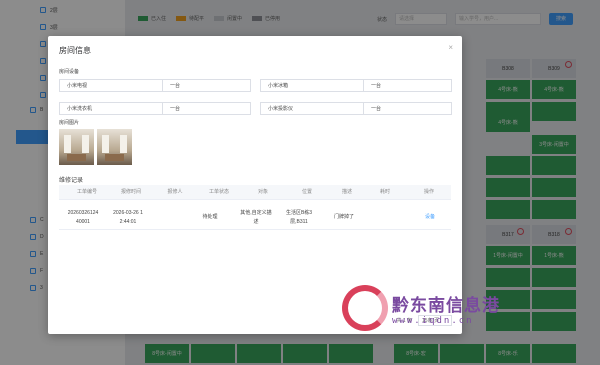 The height and width of the screenshot is (365, 600). I want to click on cell-location: 生活区B栋3 层,B311, so click(299, 217).